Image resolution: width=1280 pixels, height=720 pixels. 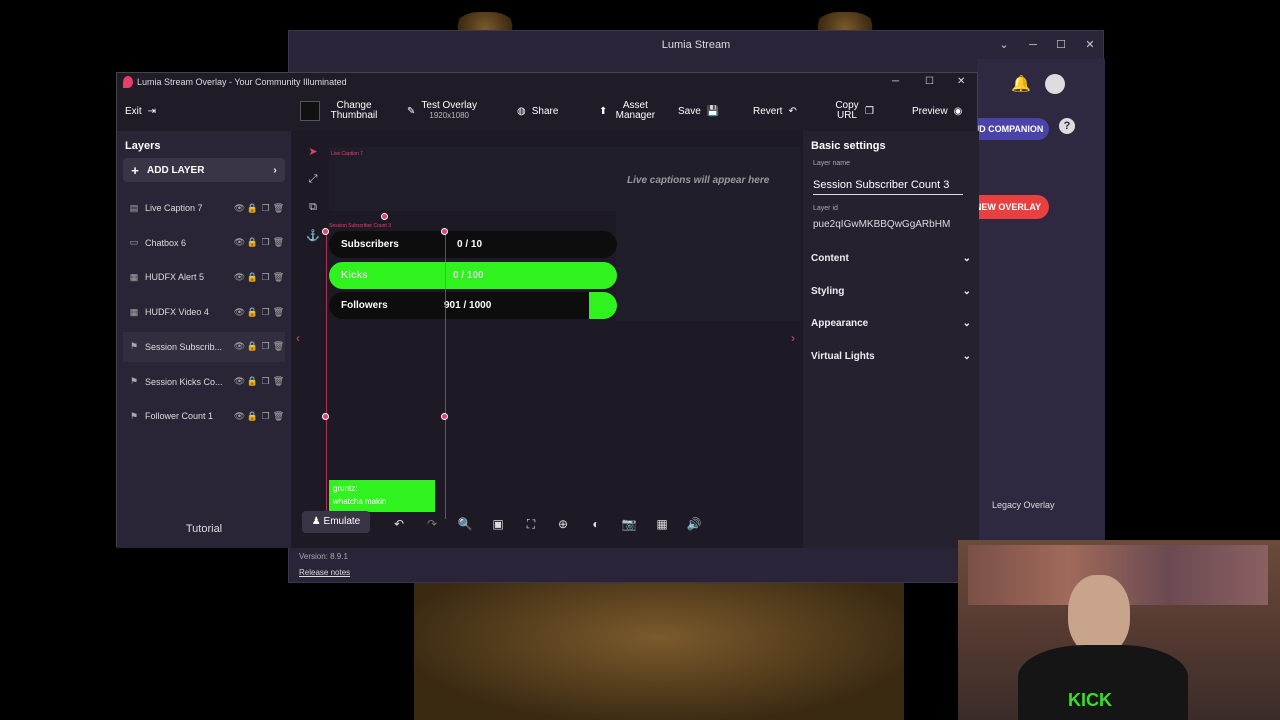 I want to click on layer-item: ▦ HUDFX Video 4 👁 🔒 ❐ 🗑, so click(x=204, y=312).